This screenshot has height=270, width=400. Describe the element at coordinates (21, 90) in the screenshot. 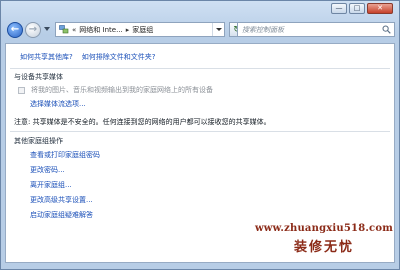

I see `stream-media-checkbox` at that location.